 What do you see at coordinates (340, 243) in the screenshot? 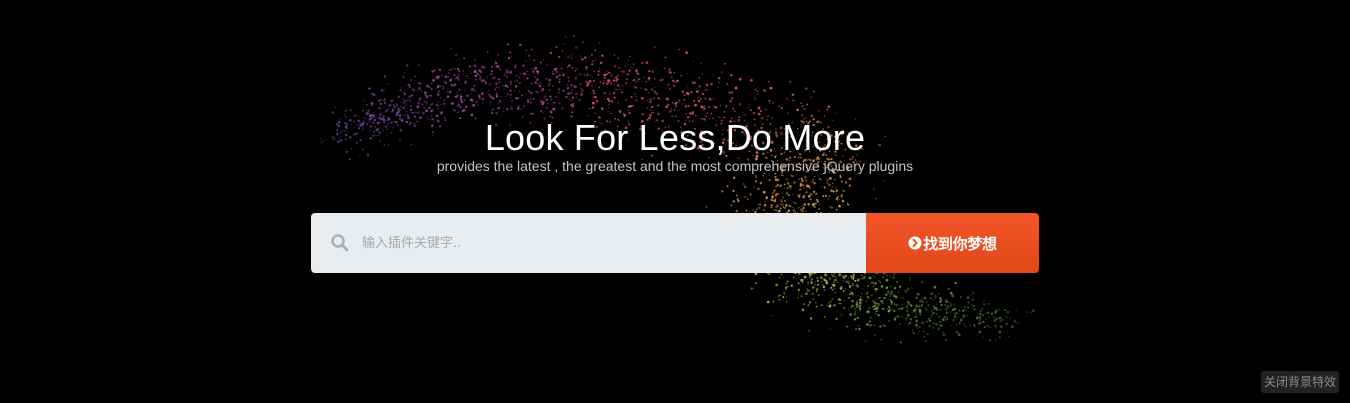
I see `search-icon` at bounding box center [340, 243].